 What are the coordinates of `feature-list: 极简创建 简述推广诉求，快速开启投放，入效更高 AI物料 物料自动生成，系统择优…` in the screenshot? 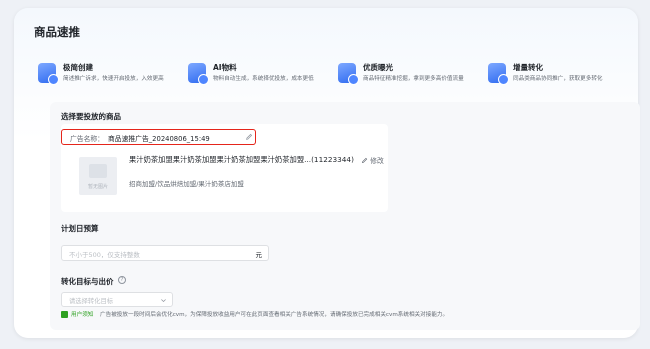 It's located at (338, 74).